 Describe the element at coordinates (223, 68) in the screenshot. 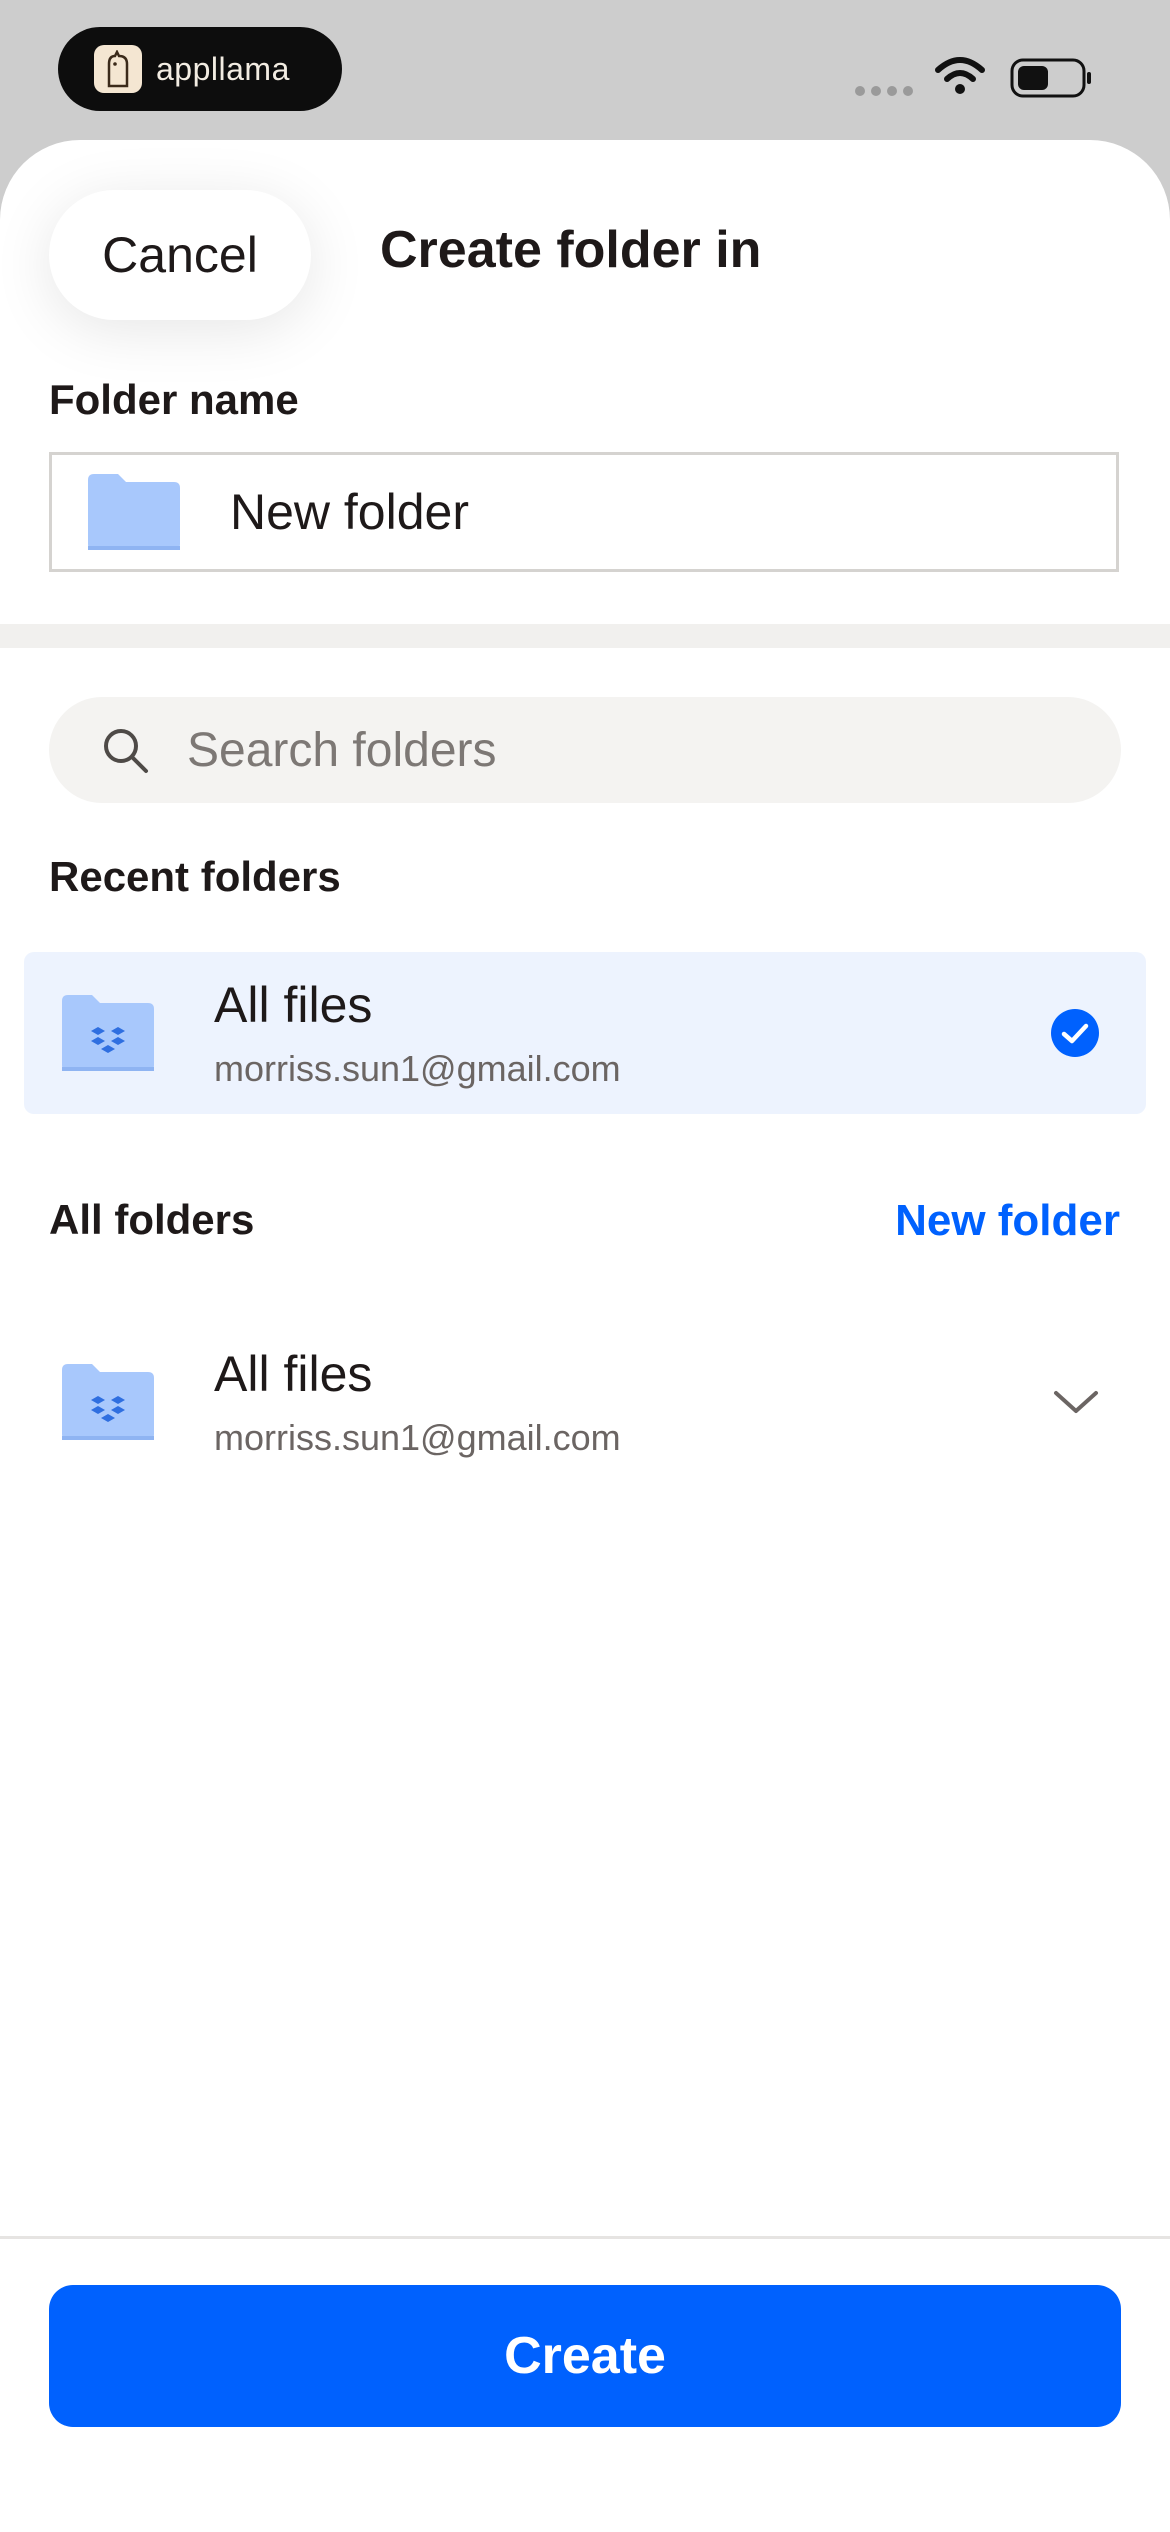

I see `app-badge-label: appllama` at that location.